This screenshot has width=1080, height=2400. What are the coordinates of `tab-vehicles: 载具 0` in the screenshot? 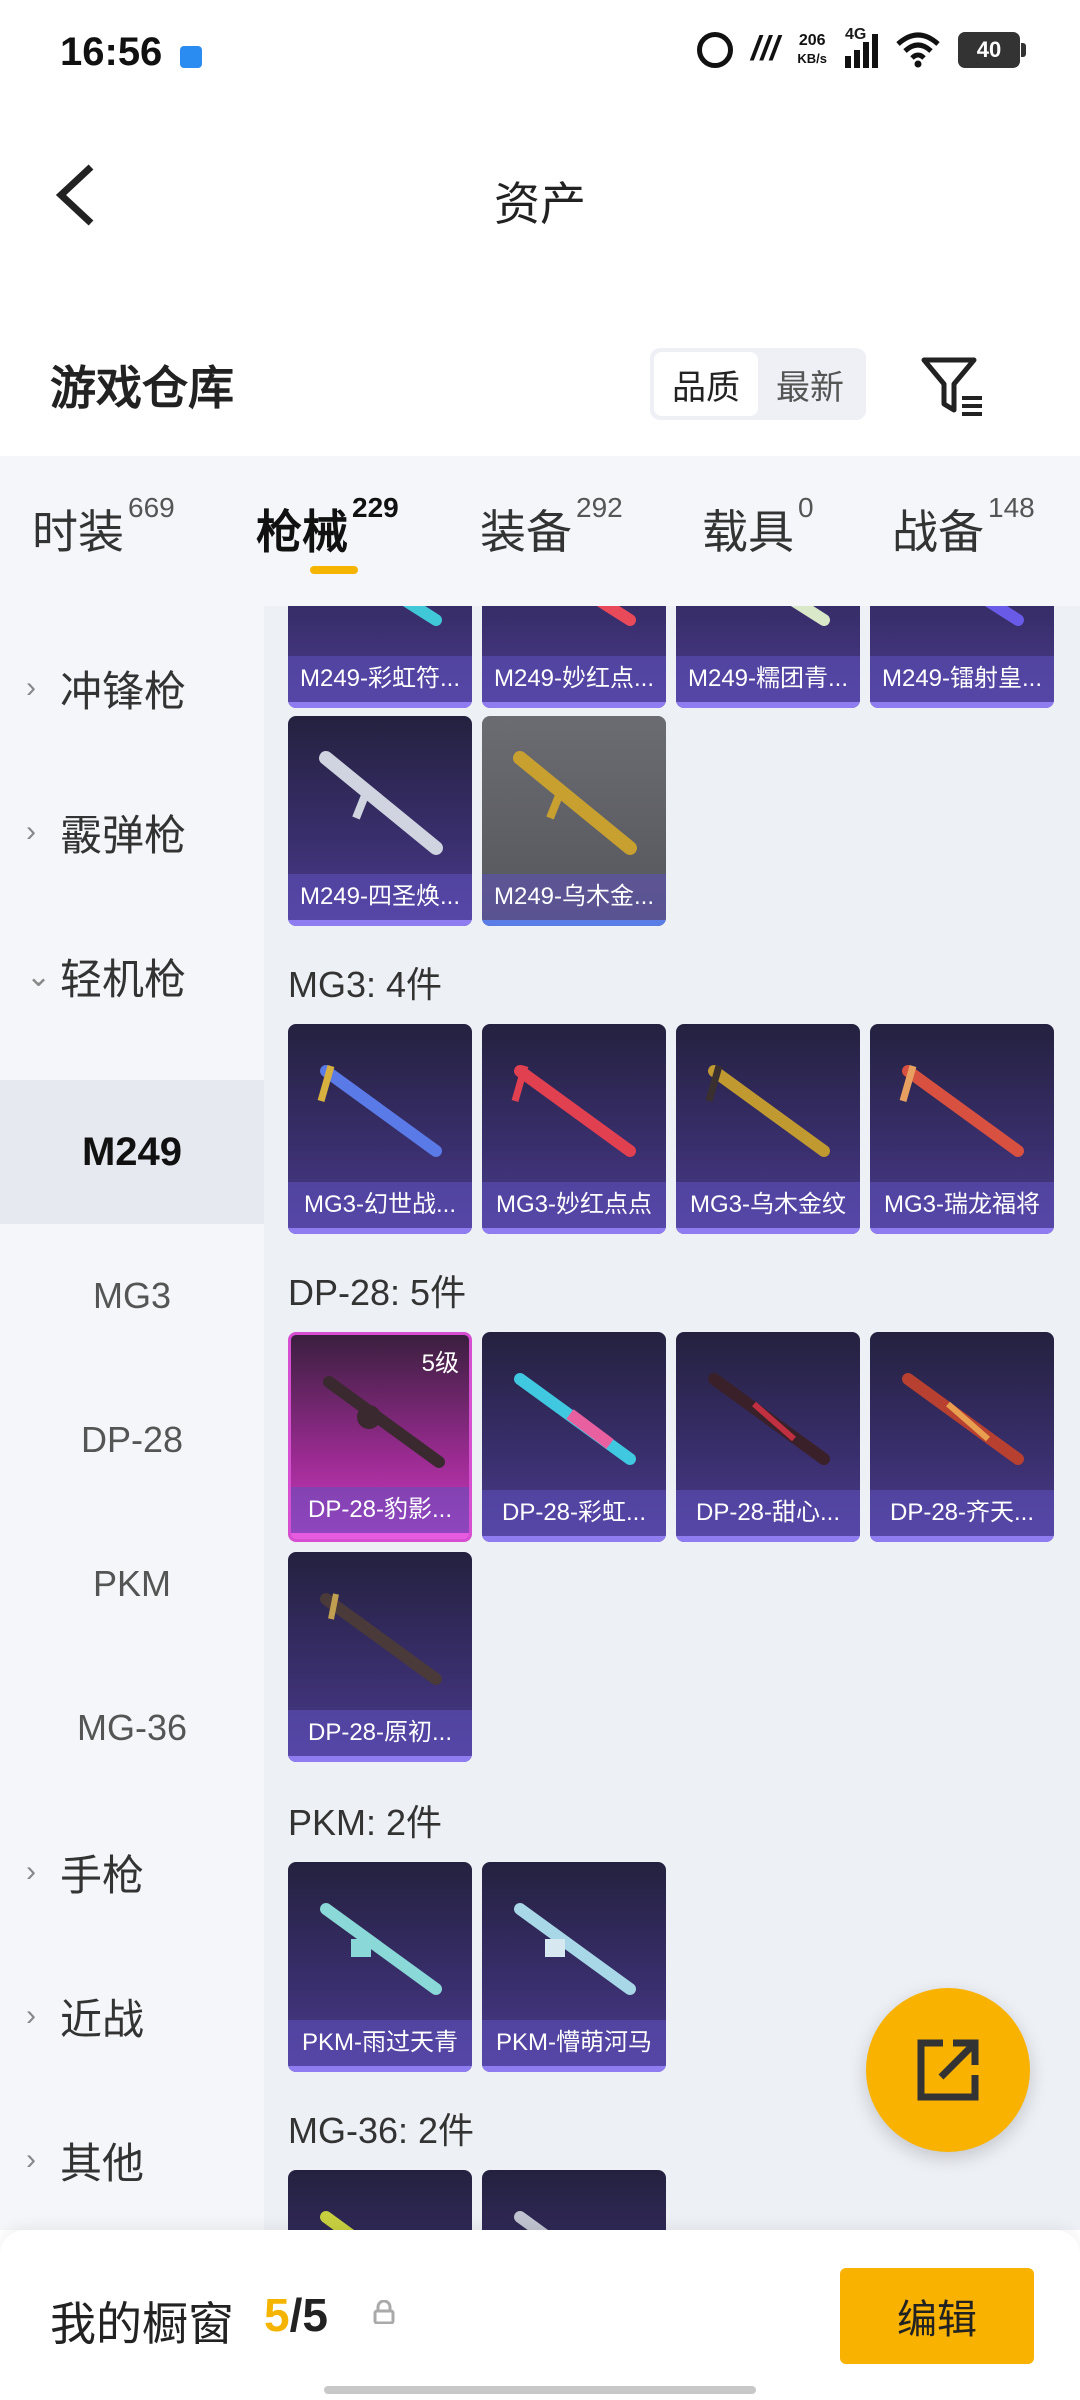 It's located at (758, 527).